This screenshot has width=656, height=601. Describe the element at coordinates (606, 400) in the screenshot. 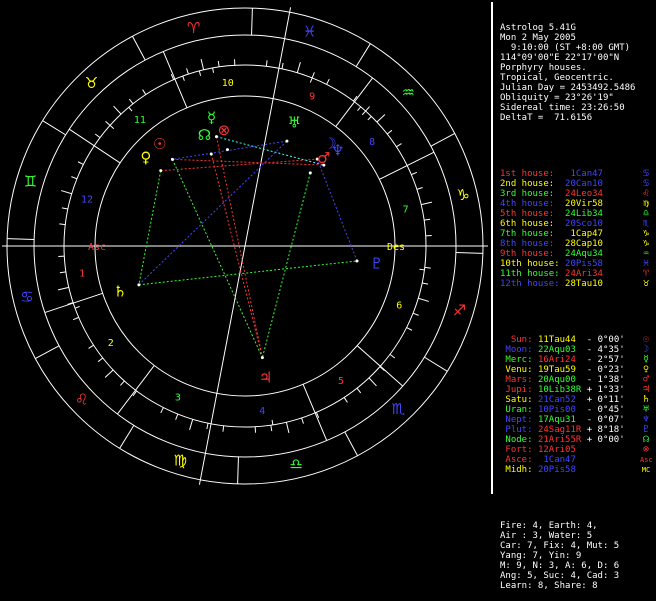

I see `planet-latitude: + 0°11'` at that location.